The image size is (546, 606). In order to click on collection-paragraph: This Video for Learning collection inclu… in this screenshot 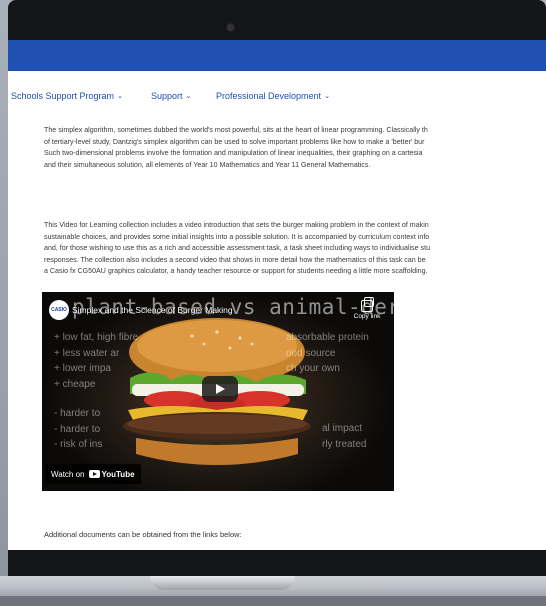, I will do `click(295, 249)`.